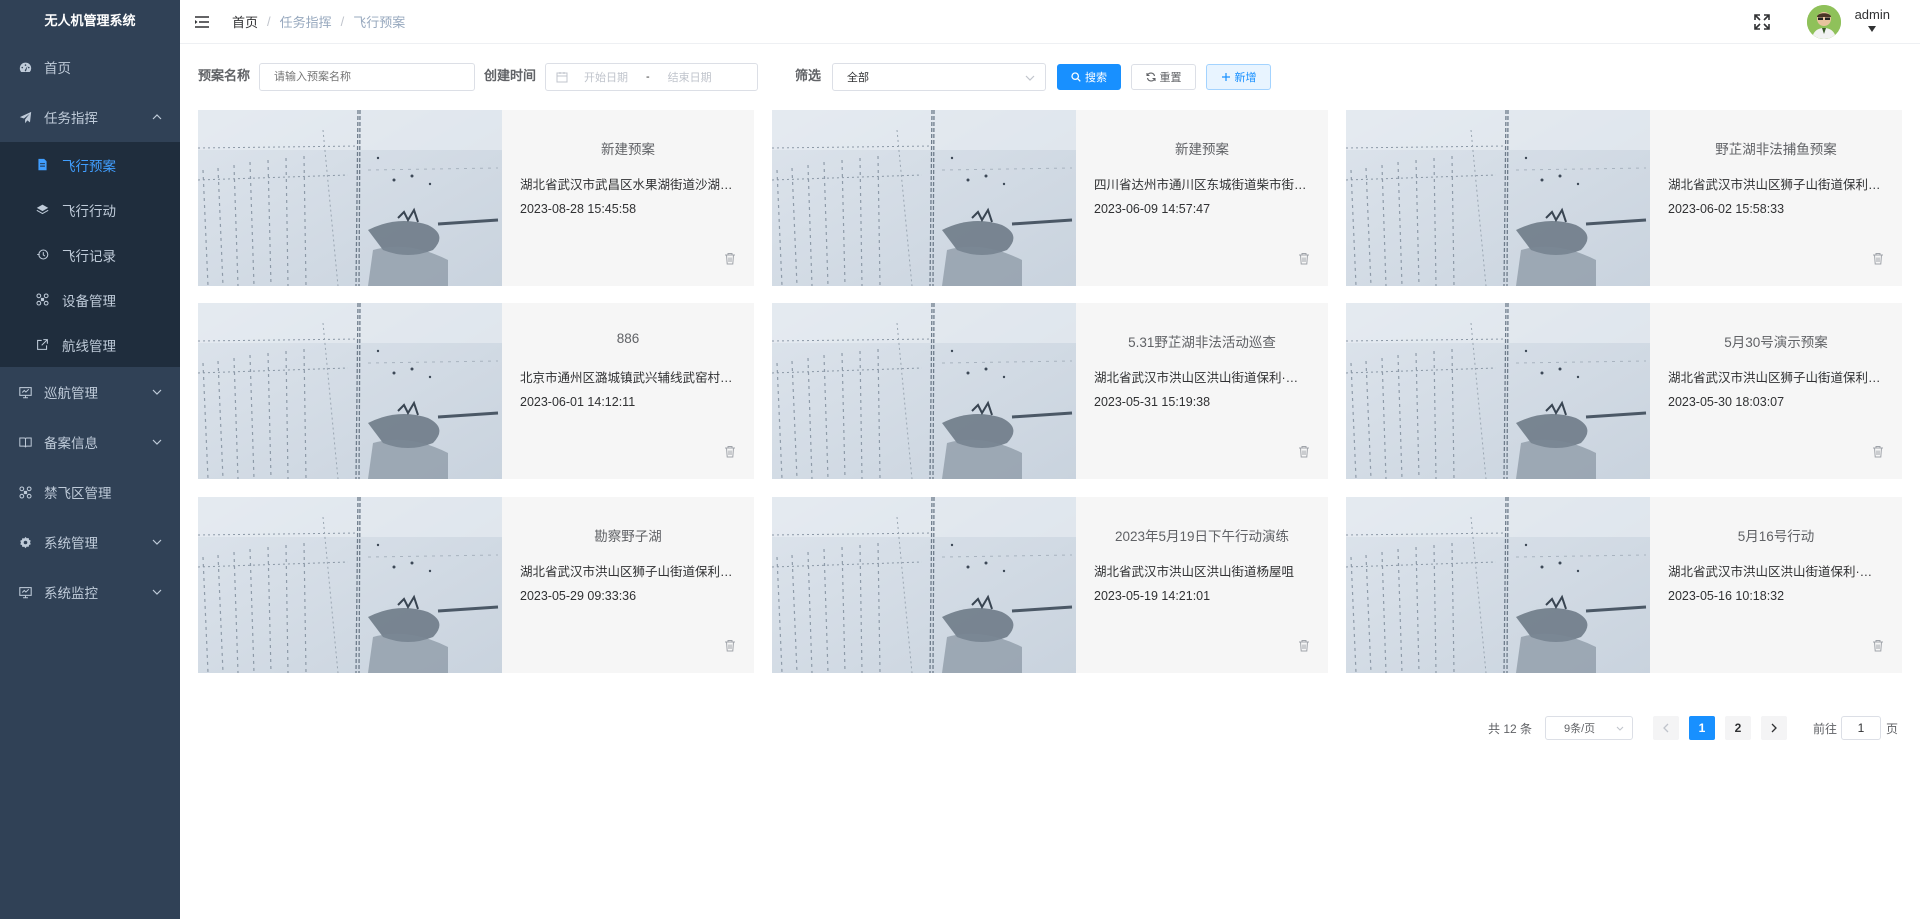 The image size is (1920, 919). I want to click on page-button: 2, so click(1738, 728).